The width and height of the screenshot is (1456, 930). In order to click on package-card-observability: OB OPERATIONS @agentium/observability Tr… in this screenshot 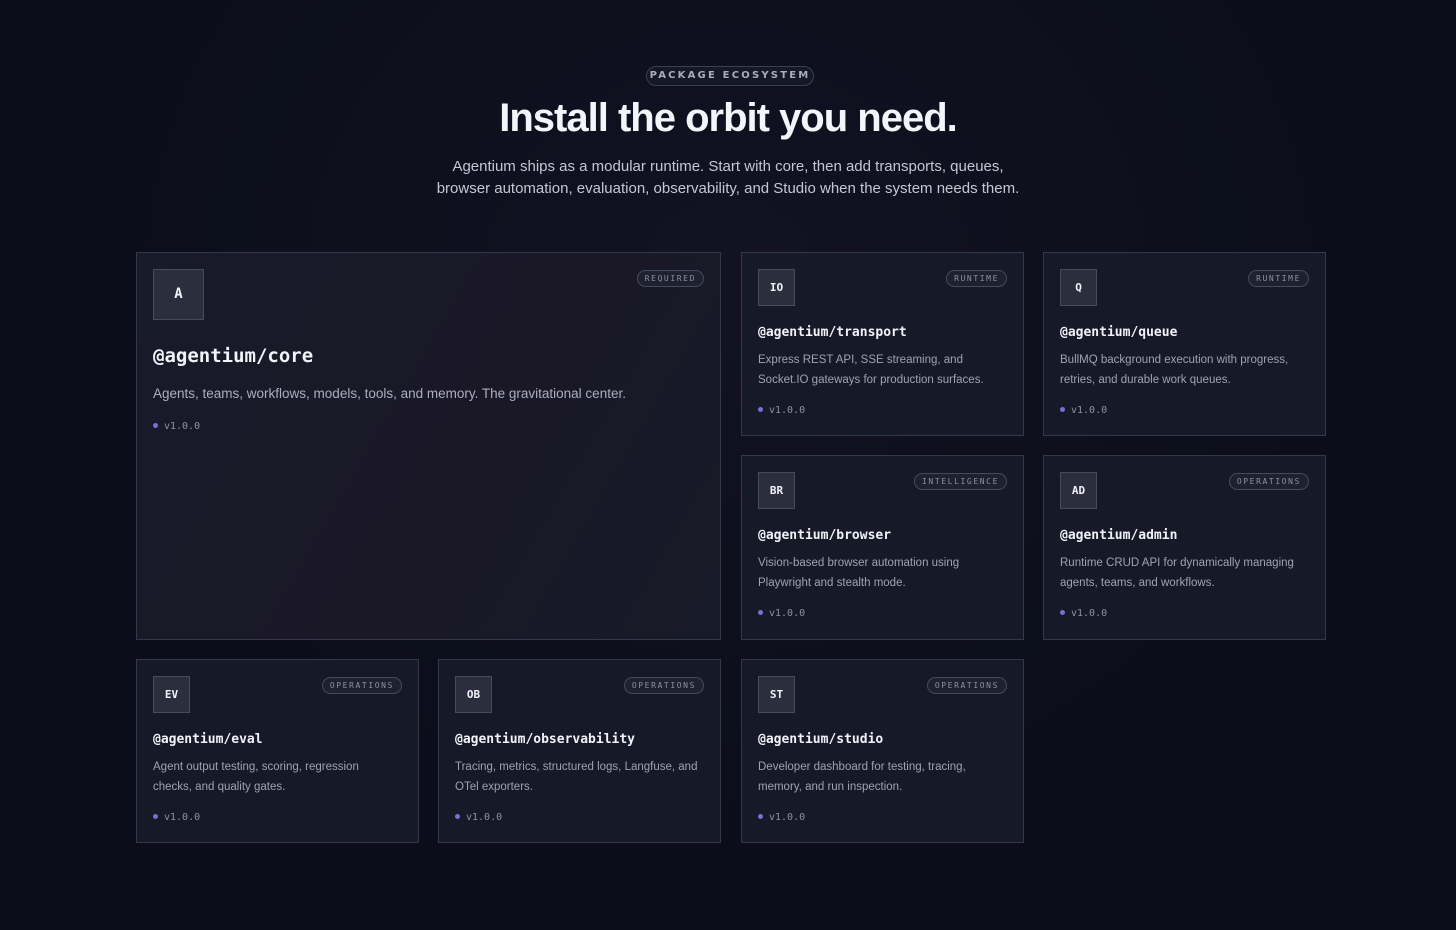, I will do `click(579, 751)`.